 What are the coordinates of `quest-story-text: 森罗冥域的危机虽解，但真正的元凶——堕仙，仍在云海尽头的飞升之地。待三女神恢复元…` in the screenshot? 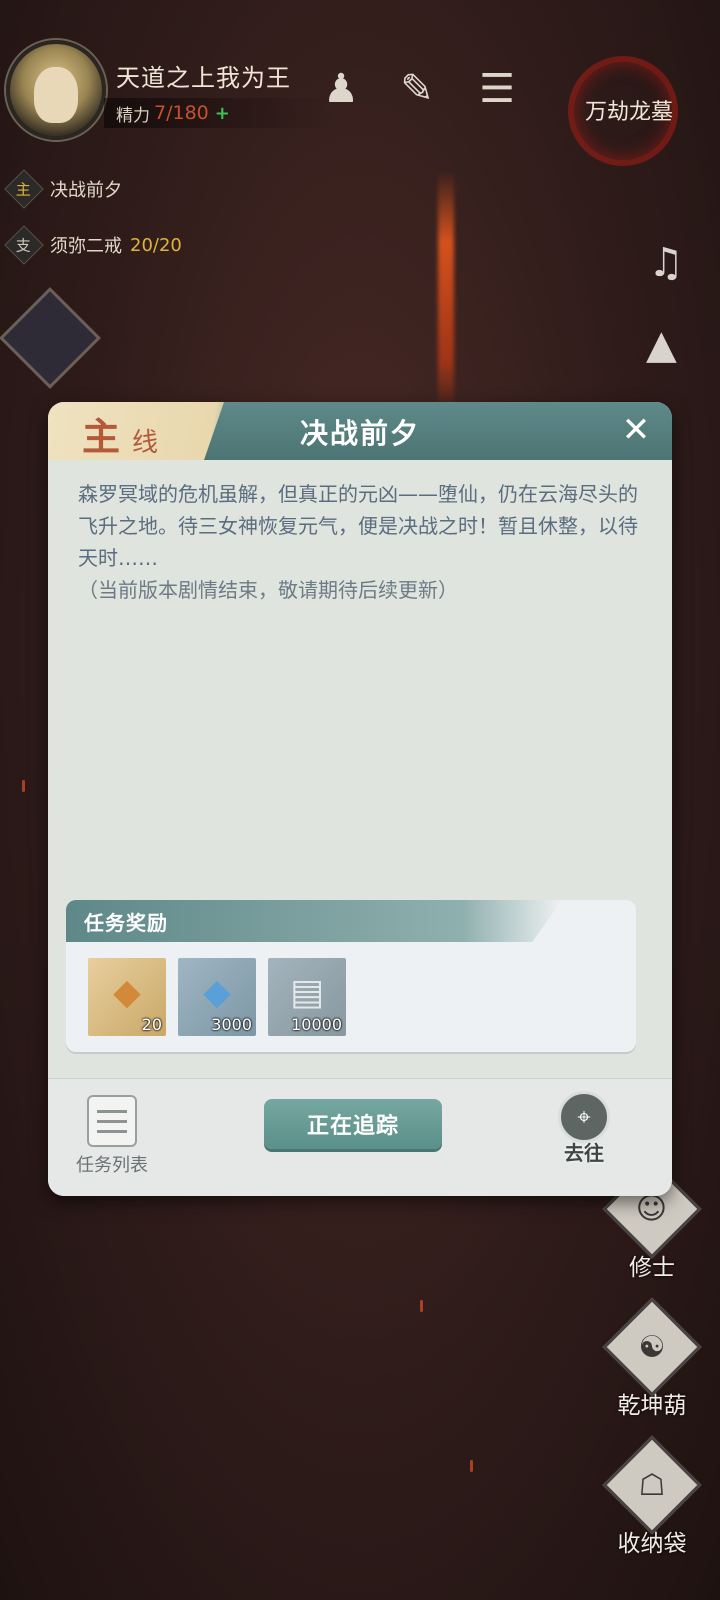 It's located at (358, 526).